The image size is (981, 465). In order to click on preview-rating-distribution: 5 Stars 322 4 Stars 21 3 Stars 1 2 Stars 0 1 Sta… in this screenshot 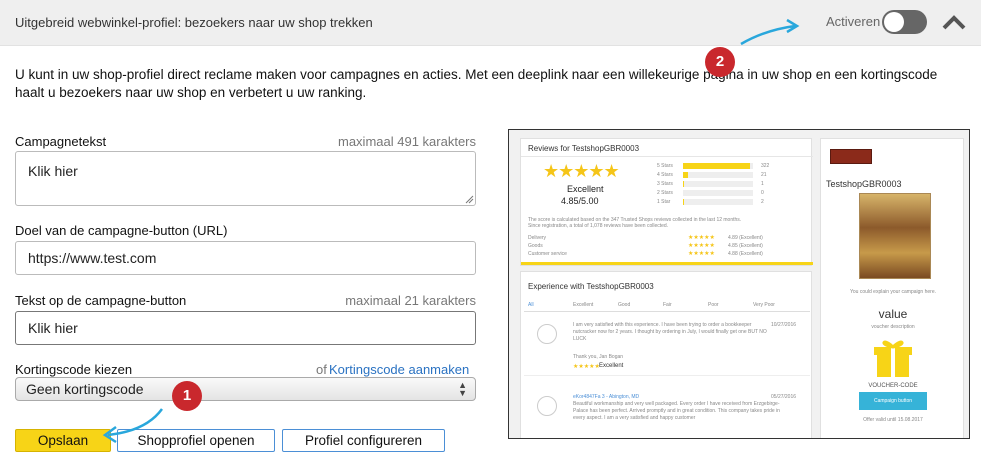, I will do `click(732, 184)`.